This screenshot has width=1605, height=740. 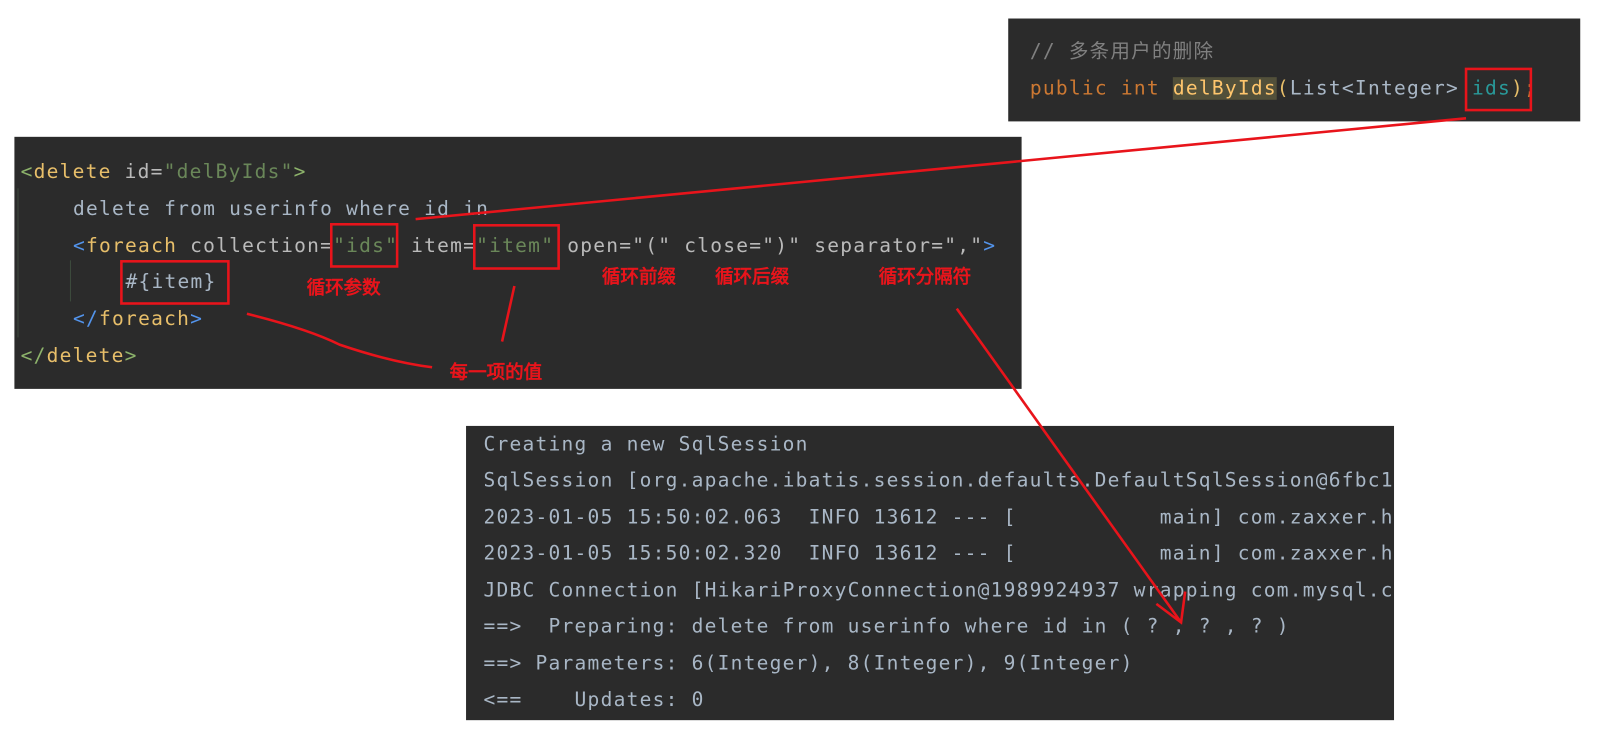 I want to click on annotation-item: 每一项的值, so click(x=496, y=373).